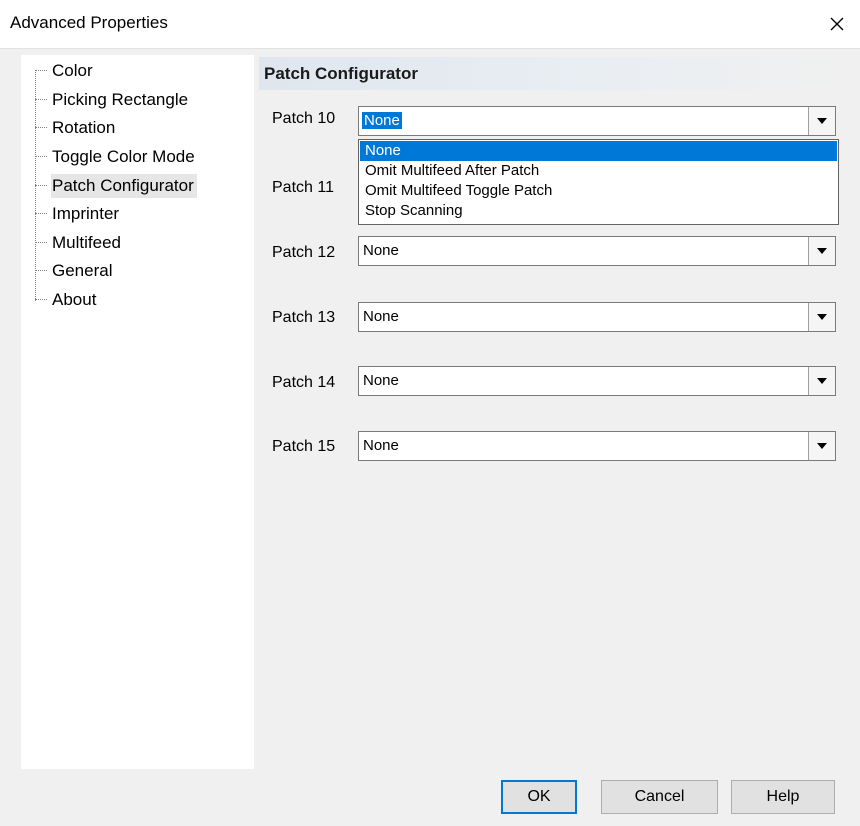 This screenshot has height=826, width=860. I want to click on patch-10-value: None, so click(382, 120).